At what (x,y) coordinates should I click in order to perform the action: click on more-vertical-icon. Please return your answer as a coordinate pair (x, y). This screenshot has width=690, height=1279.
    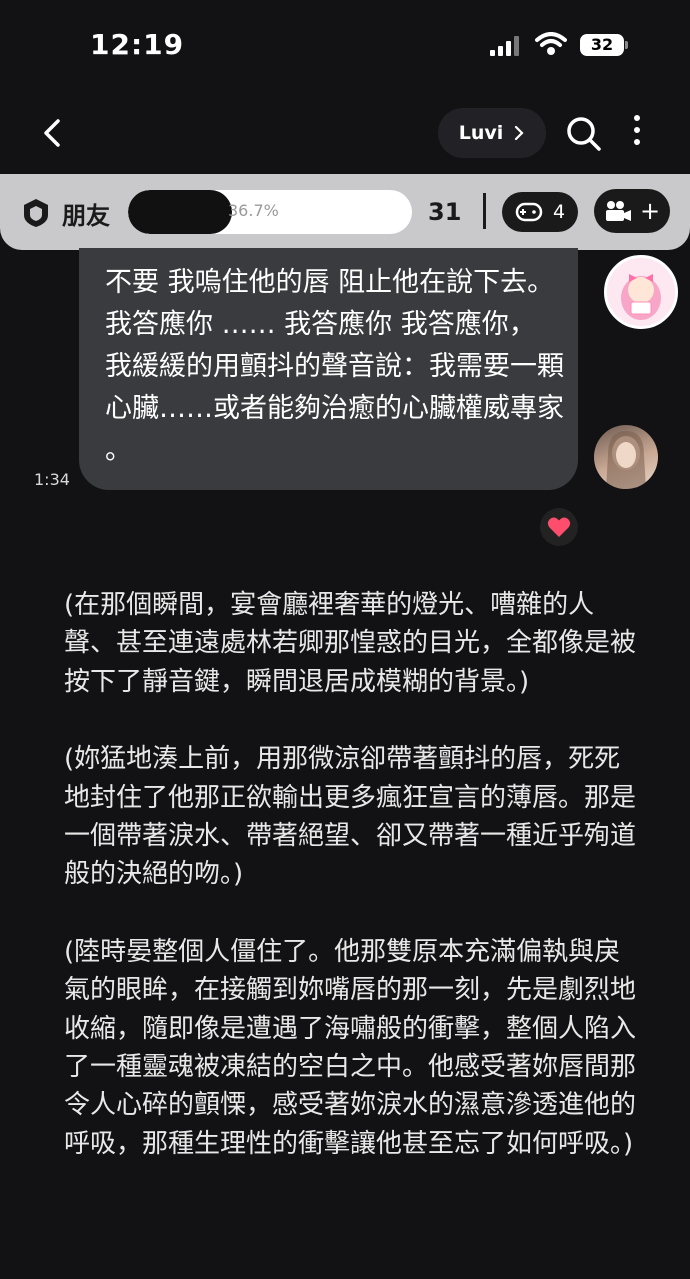
    Looking at the image, I should click on (637, 133).